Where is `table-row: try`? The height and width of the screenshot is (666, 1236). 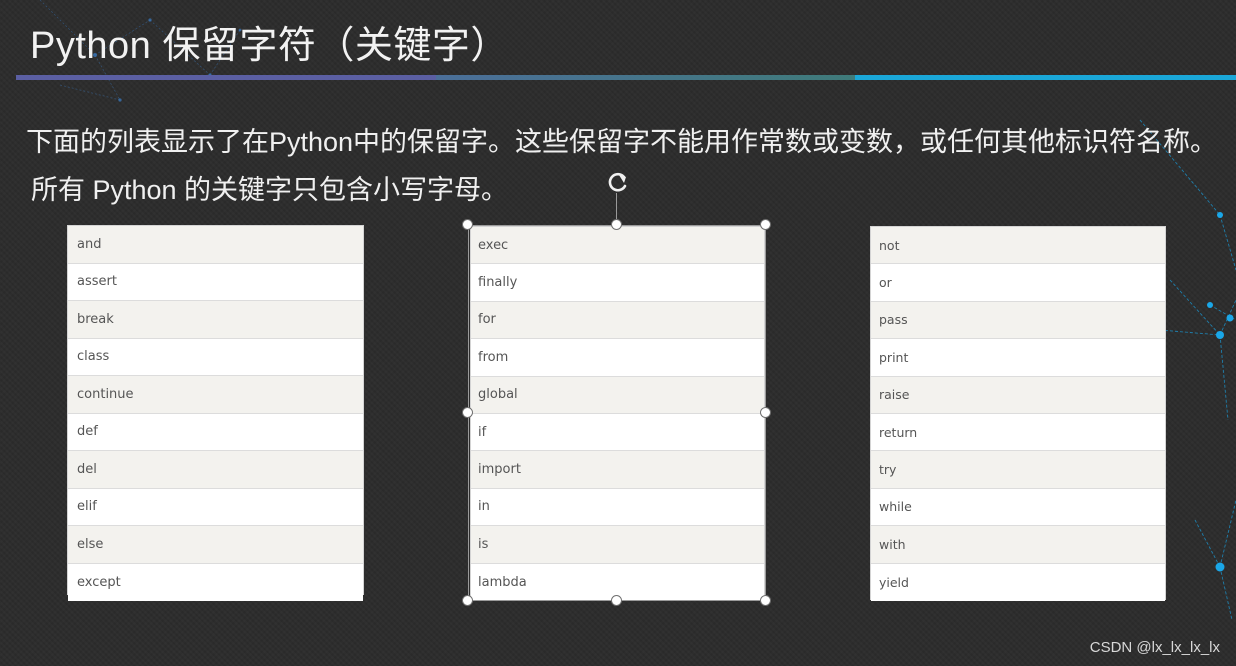
table-row: try is located at coordinates (1018, 470).